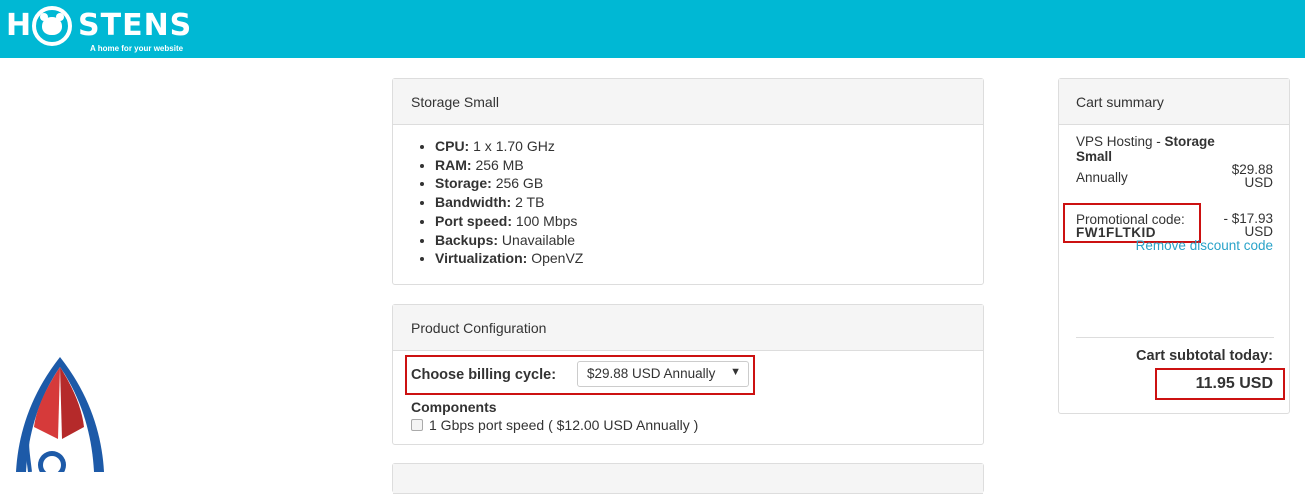  I want to click on spec-item: CPU: 1 x 1.70 GHz, so click(709, 146).